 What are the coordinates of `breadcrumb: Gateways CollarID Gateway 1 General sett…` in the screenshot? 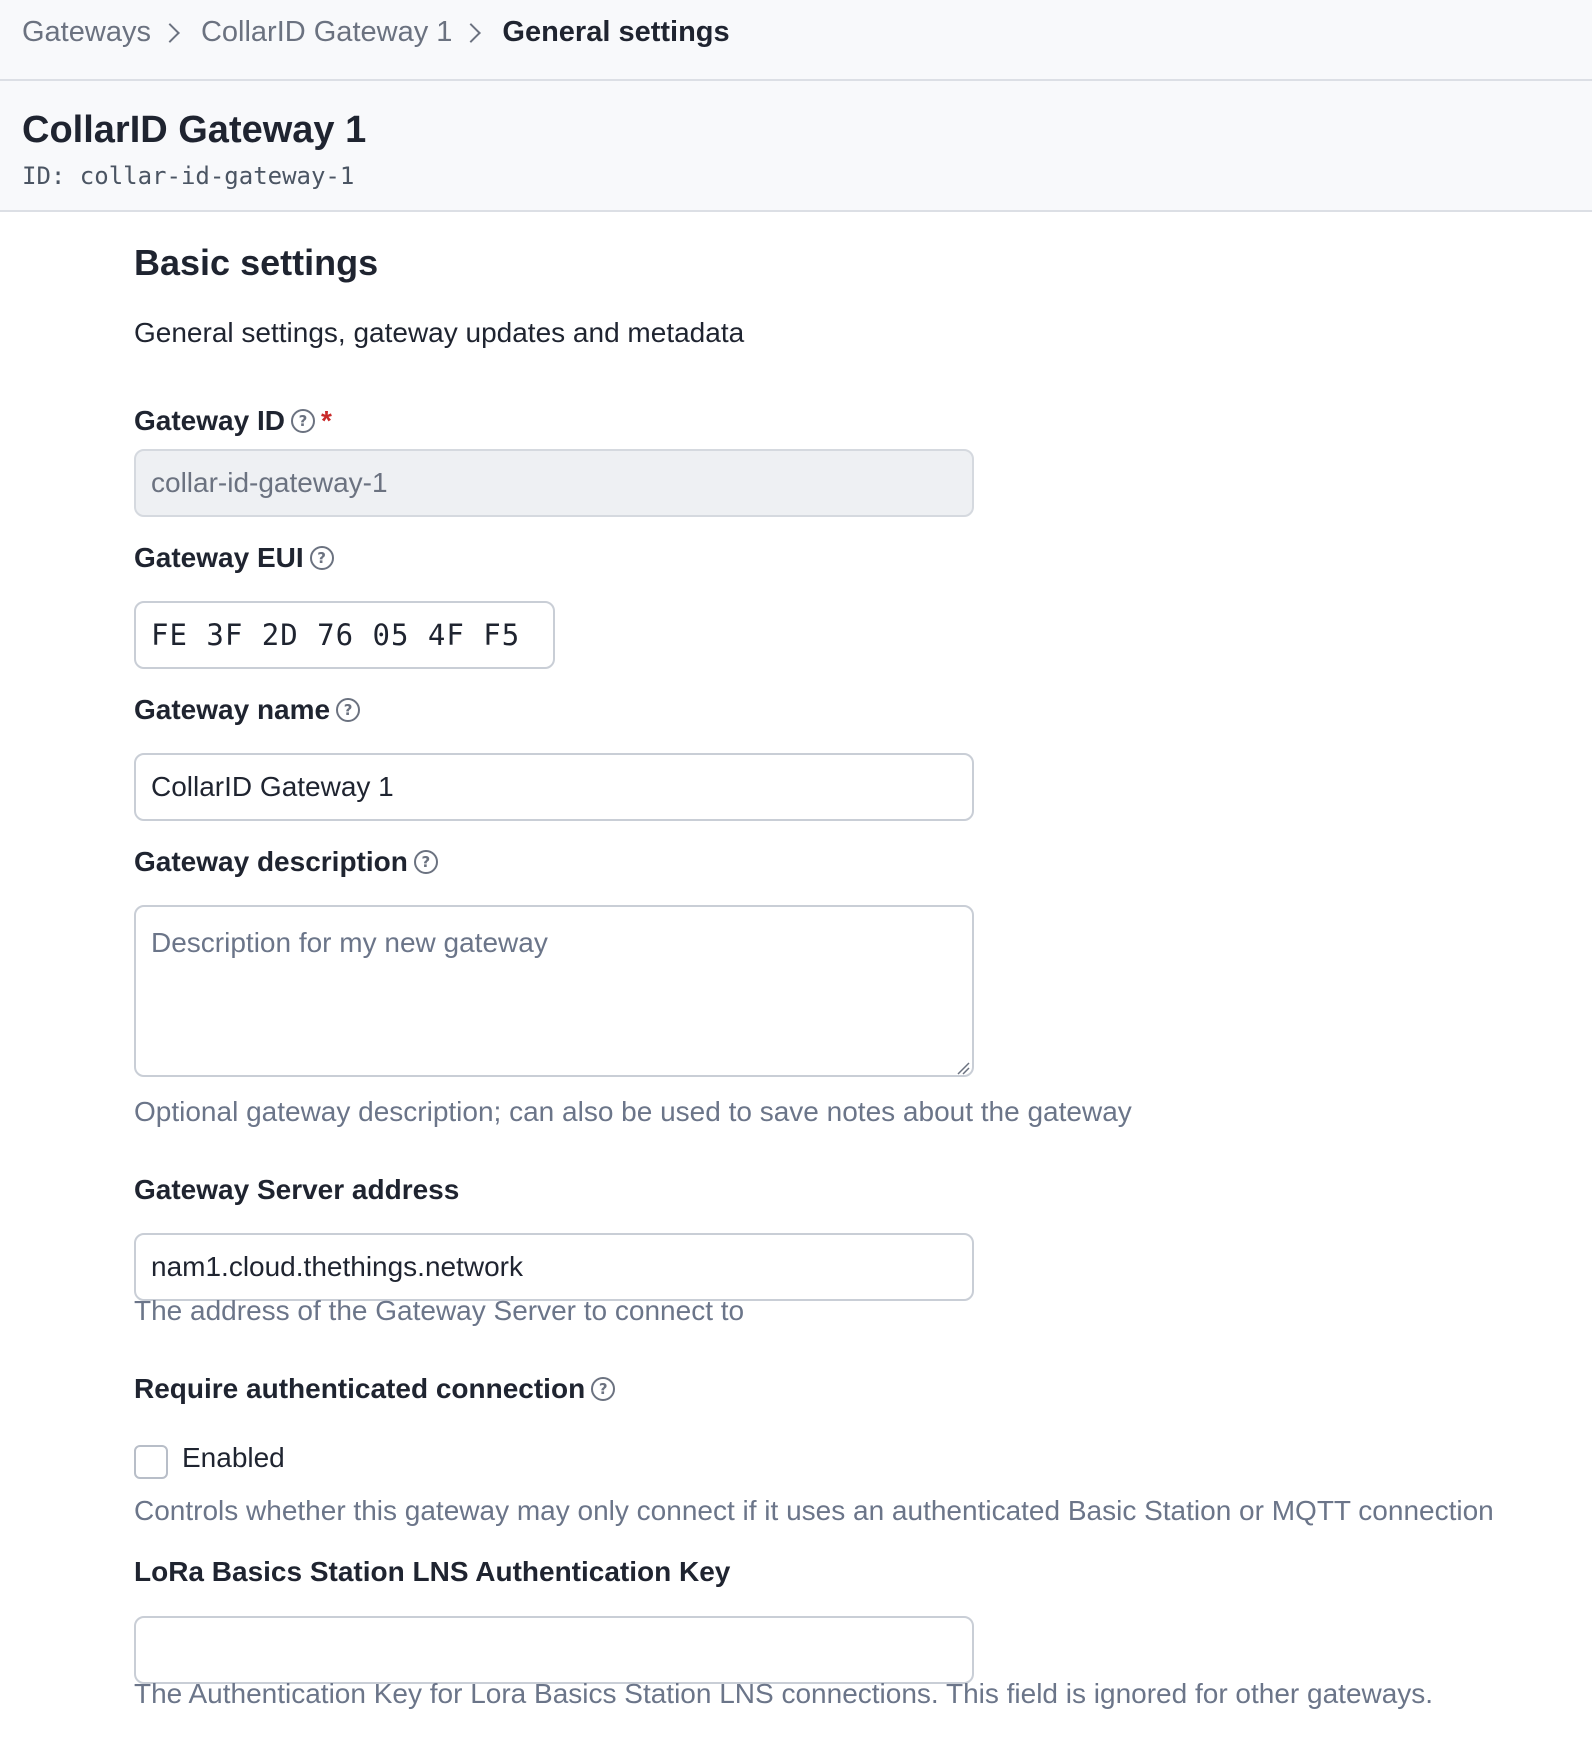 It's located at (796, 40).